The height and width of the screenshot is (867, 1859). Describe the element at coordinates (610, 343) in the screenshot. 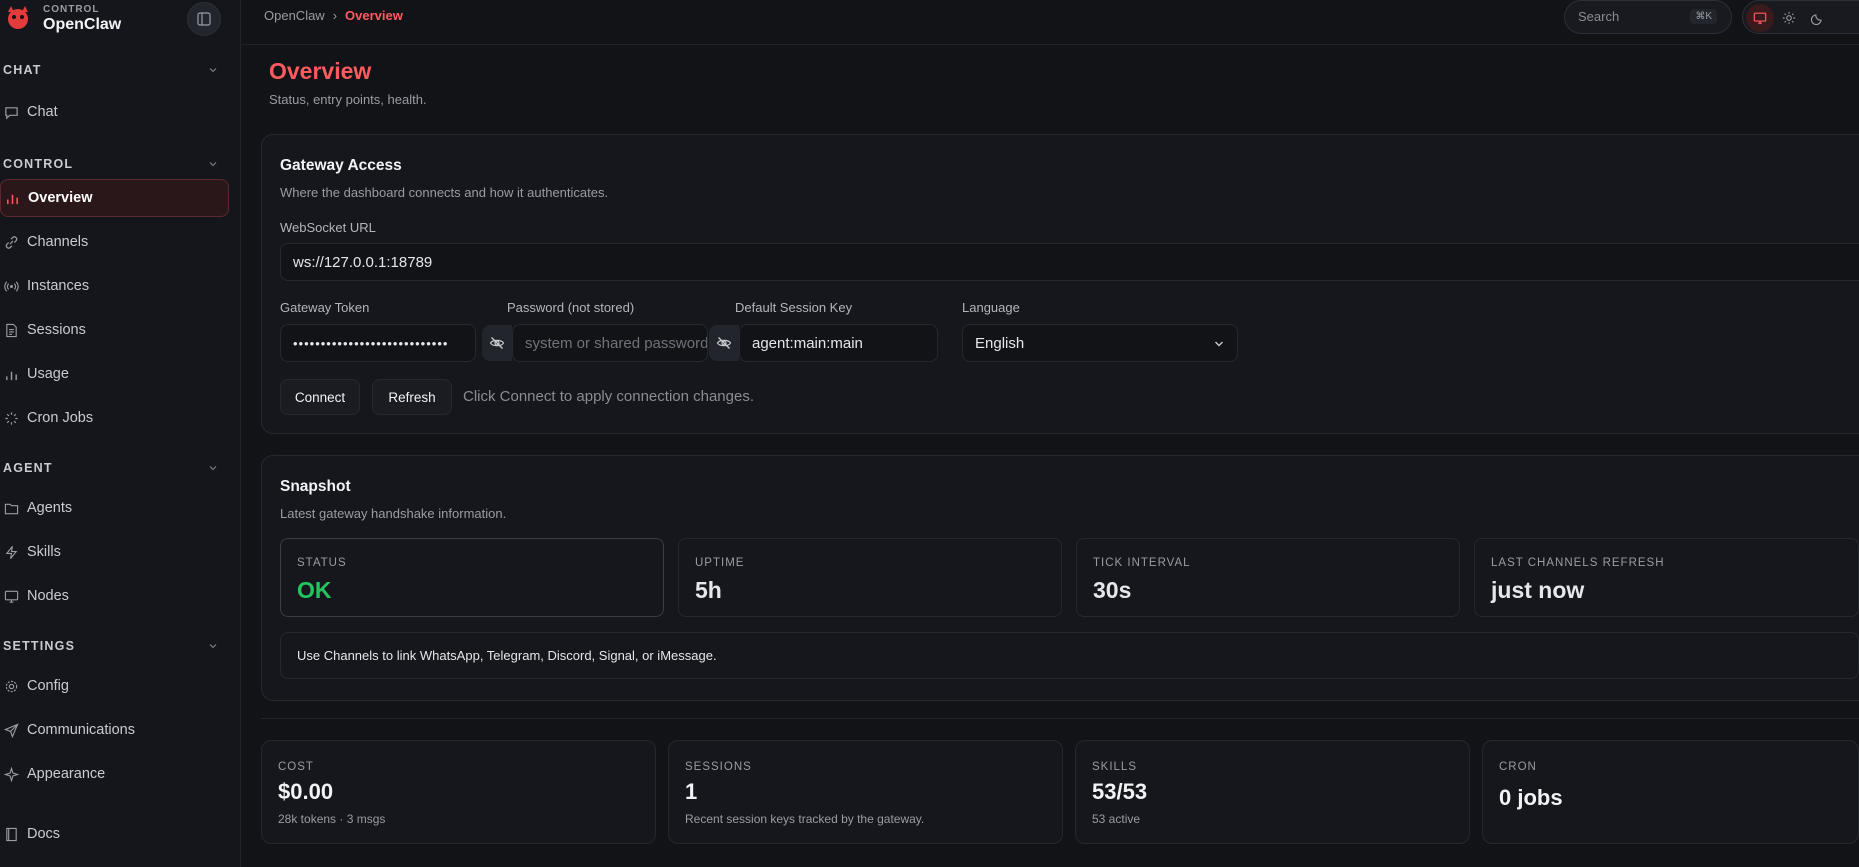

I see `password-field: system or shared password` at that location.